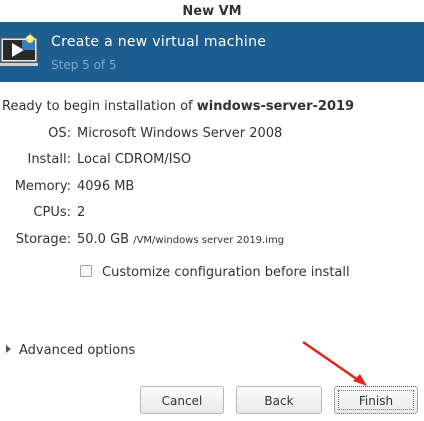 The width and height of the screenshot is (424, 421). I want to click on storage-value: 50.0 GB /VM/windows server 2019.img, so click(180, 239).